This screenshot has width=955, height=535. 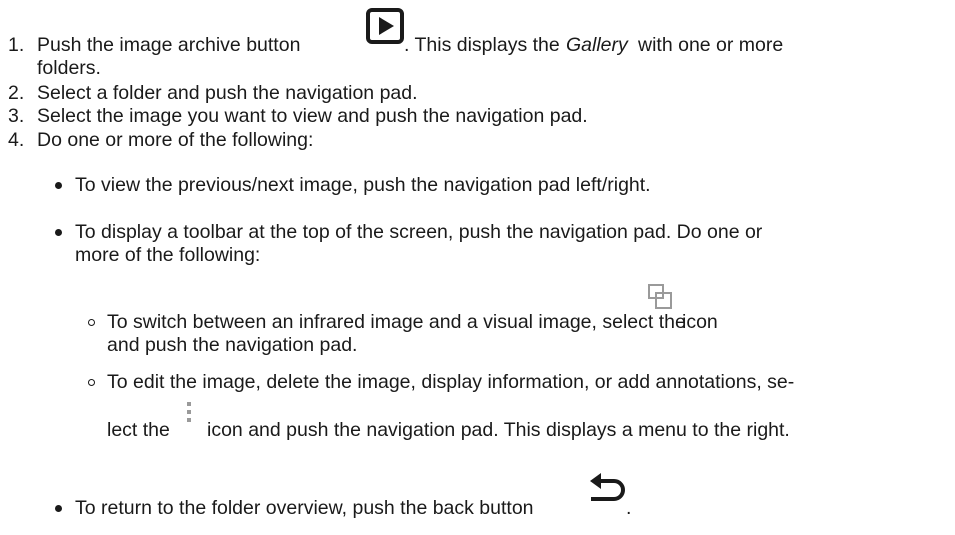 What do you see at coordinates (169, 45) in the screenshot?
I see `step-1-text-a: Push the image archive button` at bounding box center [169, 45].